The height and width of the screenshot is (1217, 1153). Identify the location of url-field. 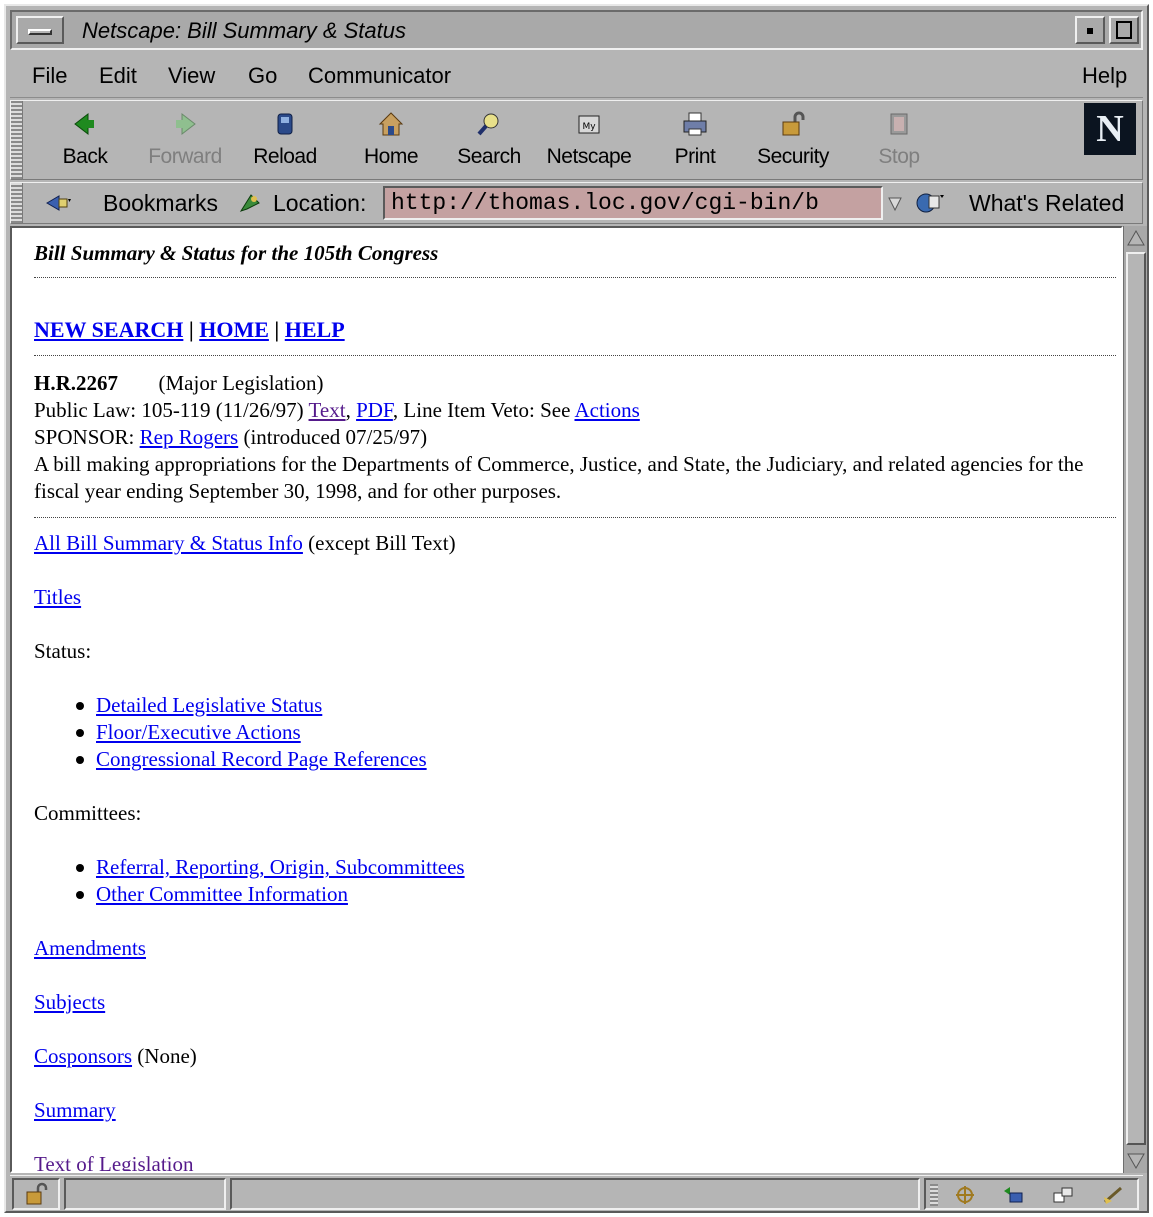
(633, 203).